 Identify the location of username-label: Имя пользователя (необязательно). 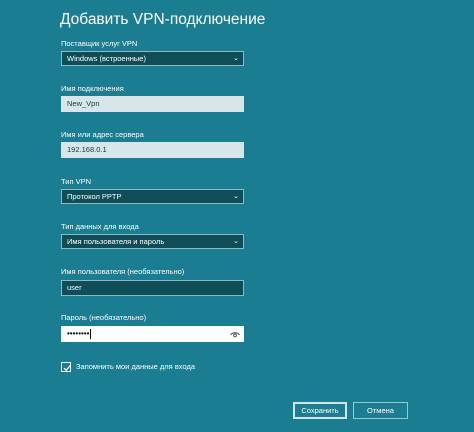
(123, 271).